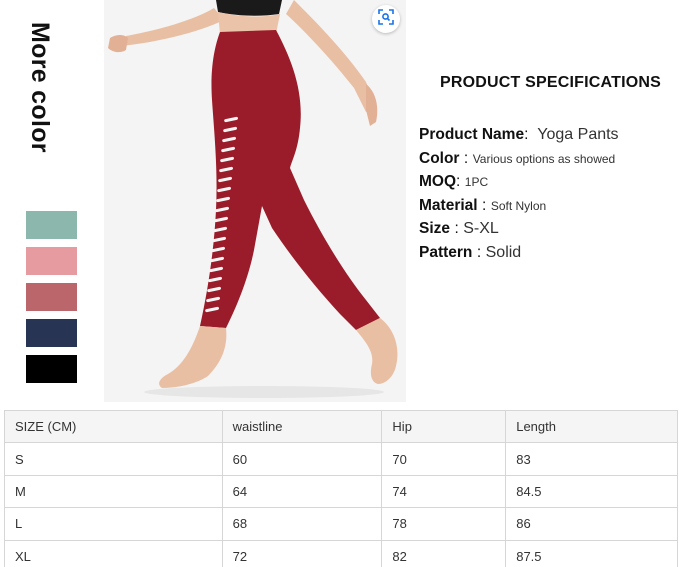 The height and width of the screenshot is (567, 679). Describe the element at coordinates (439, 158) in the screenshot. I see `spec-label: Color` at that location.